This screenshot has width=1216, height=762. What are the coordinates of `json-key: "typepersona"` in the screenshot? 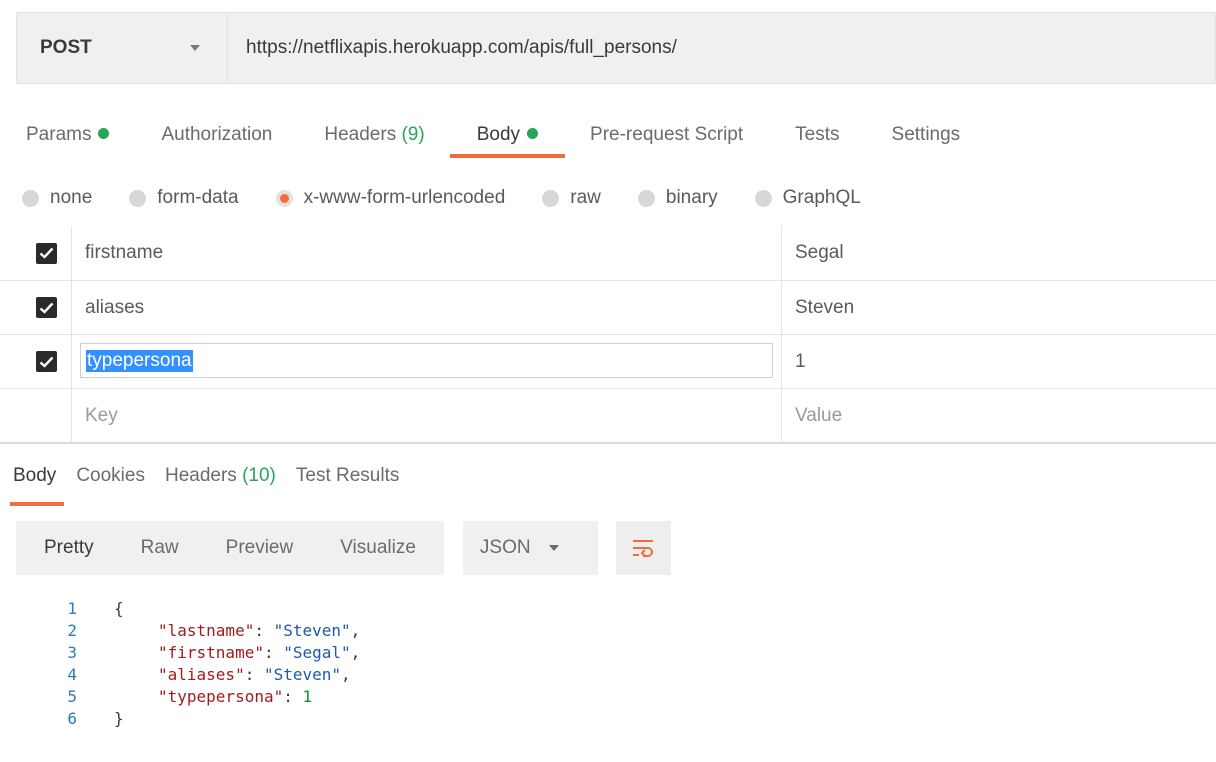 It's located at (221, 696).